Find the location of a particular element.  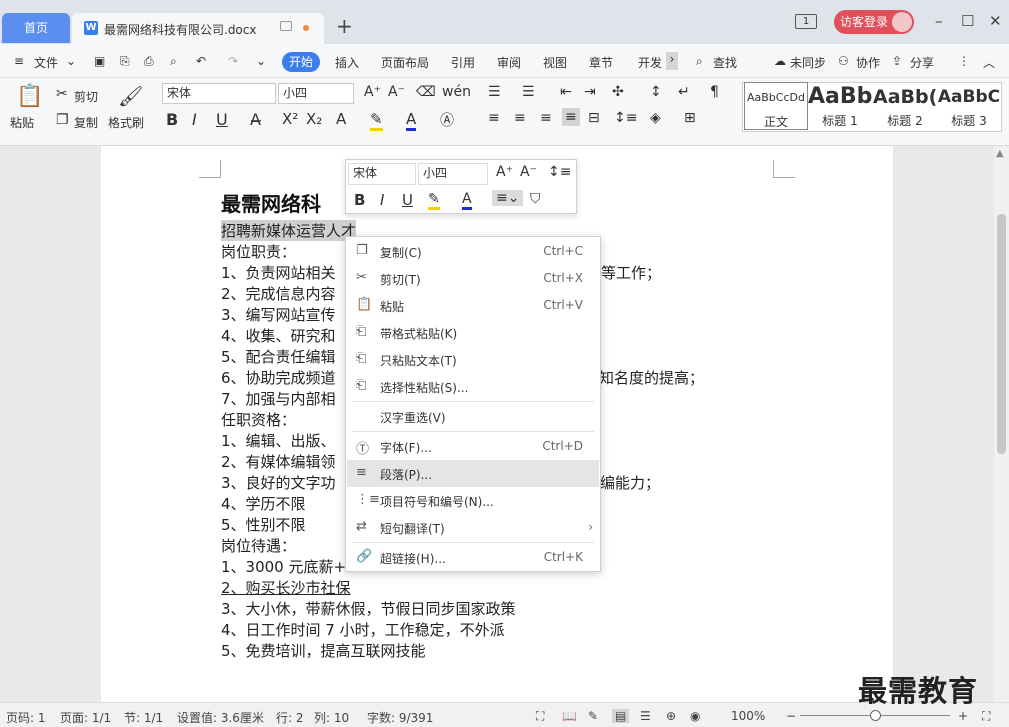

scroll-tabs-icon: › is located at coordinates (672, 61).